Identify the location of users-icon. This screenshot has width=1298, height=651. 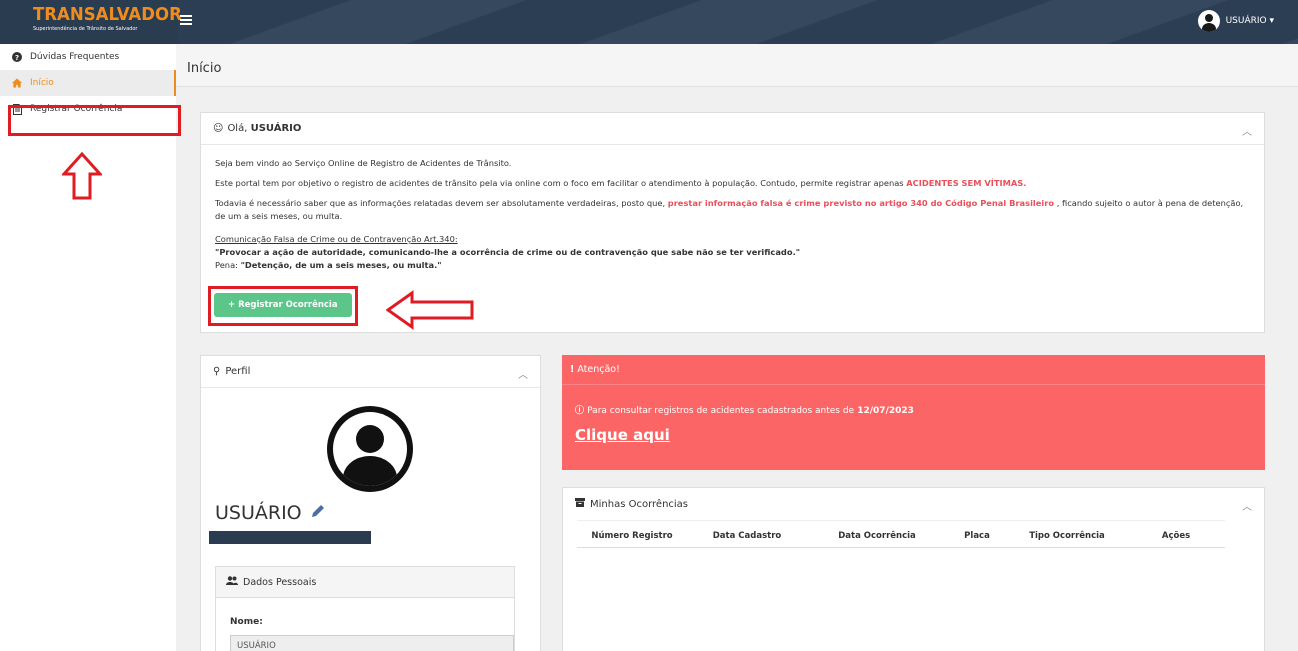
(232, 582).